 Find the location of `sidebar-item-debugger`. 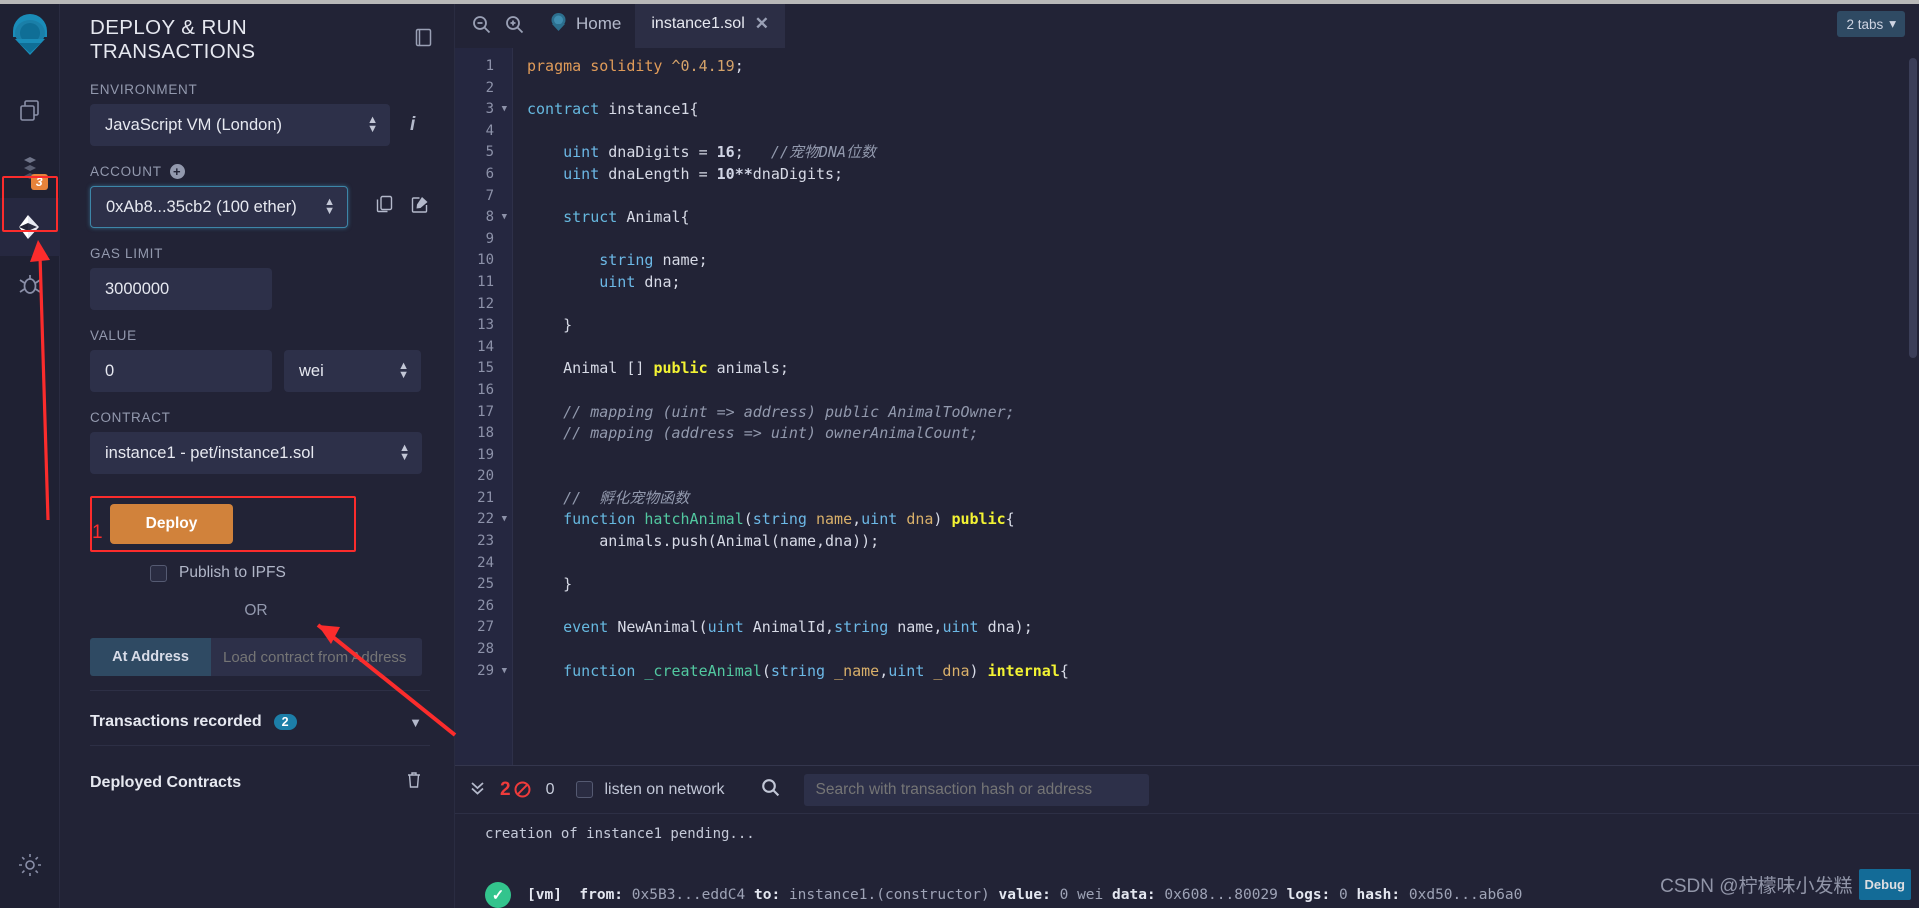

sidebar-item-debugger is located at coordinates (30, 285).